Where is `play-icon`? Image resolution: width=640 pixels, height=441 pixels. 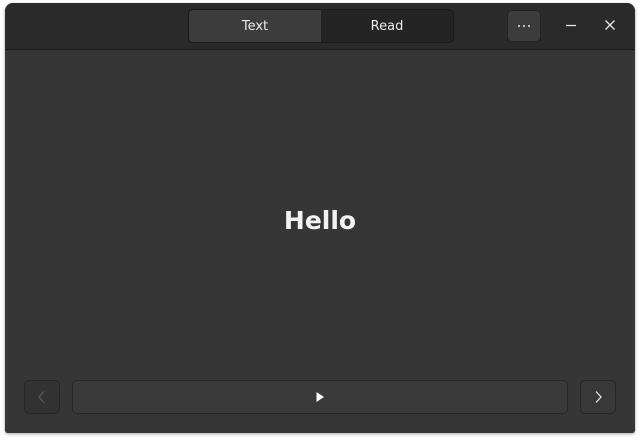 play-icon is located at coordinates (320, 397).